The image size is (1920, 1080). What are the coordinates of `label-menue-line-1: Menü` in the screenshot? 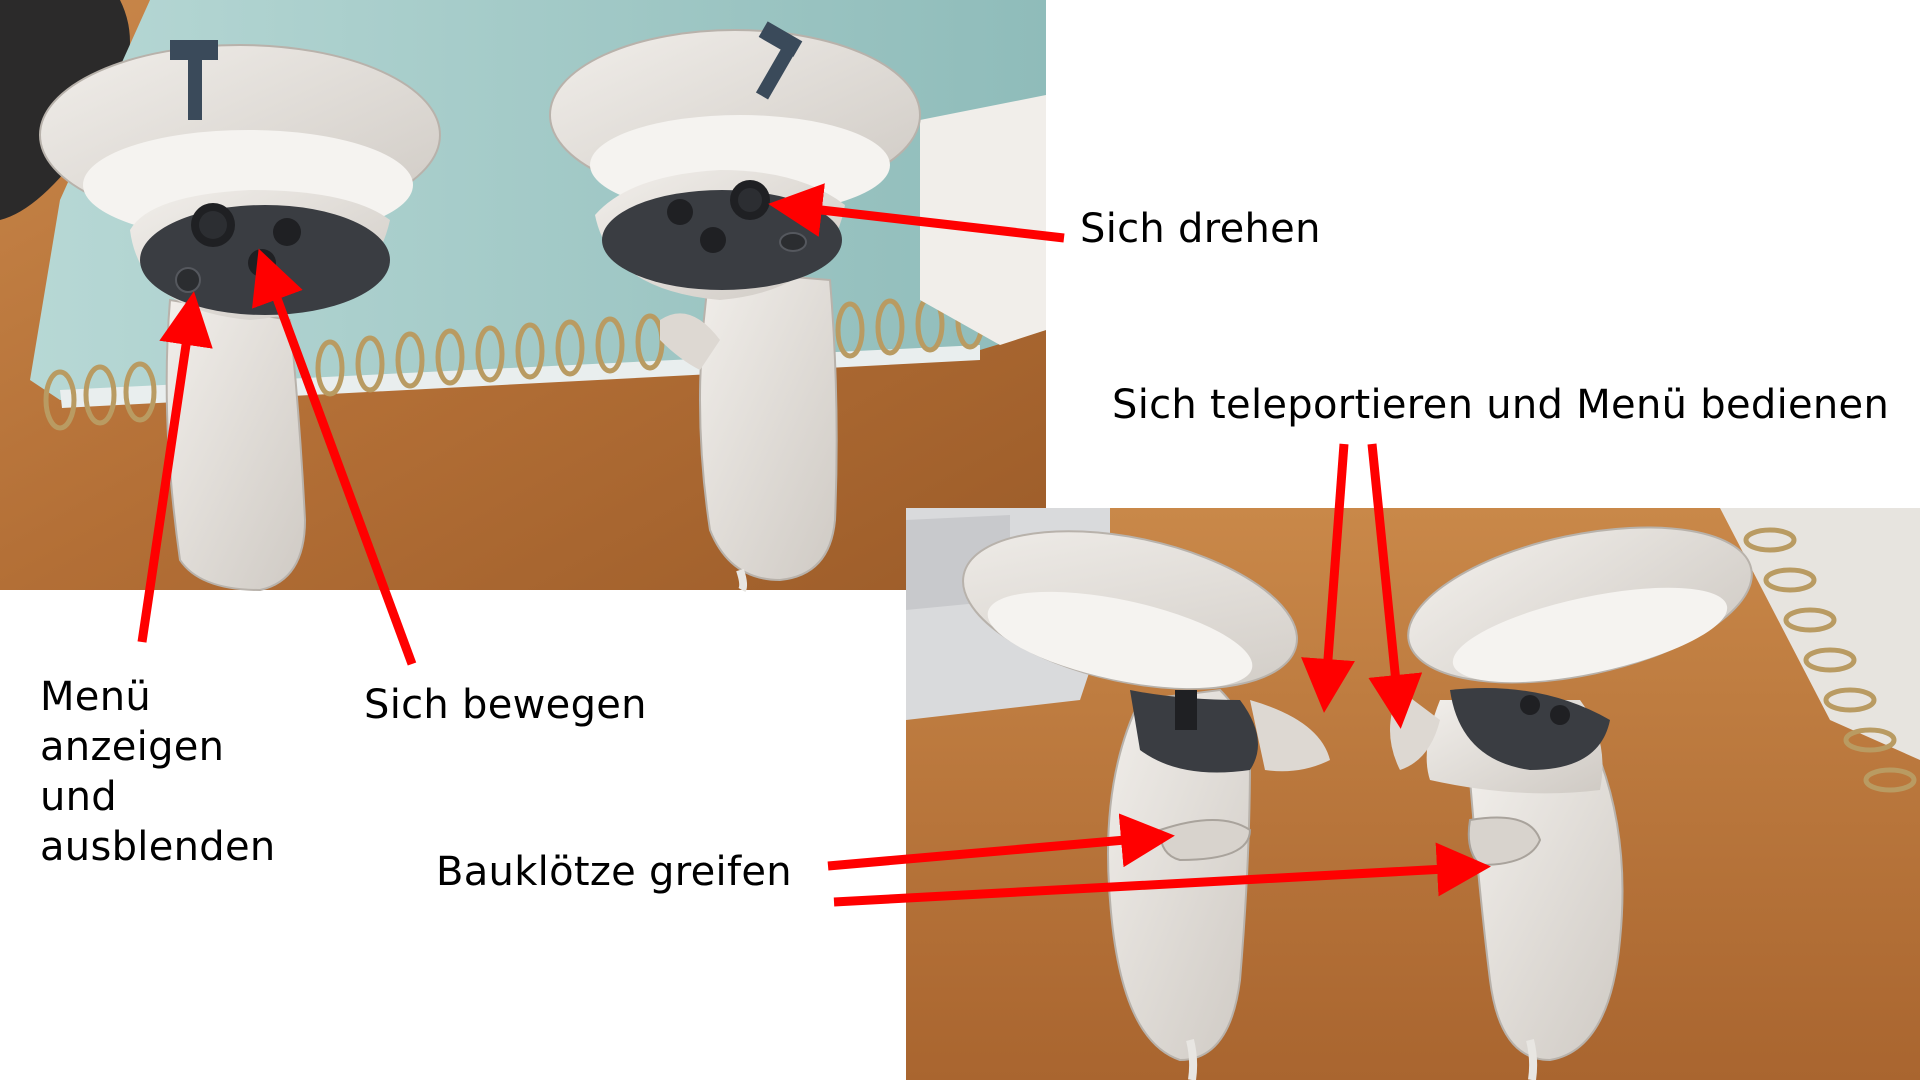 It's located at (96, 697).